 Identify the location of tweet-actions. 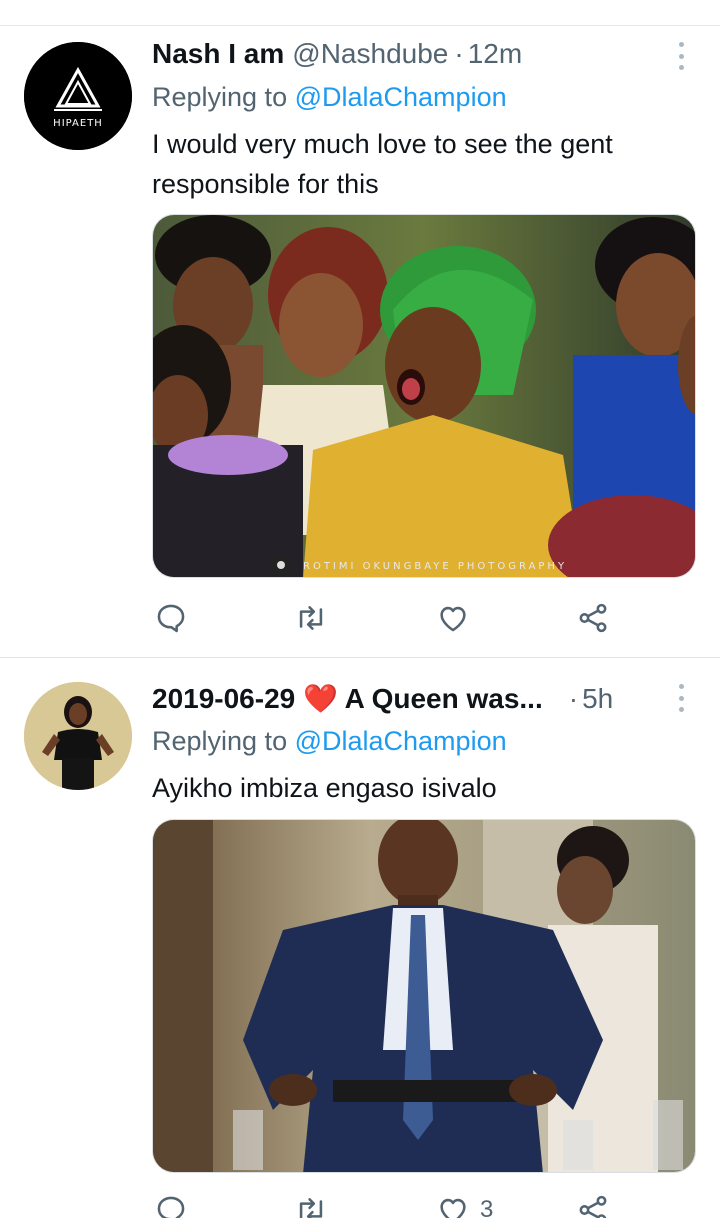
(424, 618).